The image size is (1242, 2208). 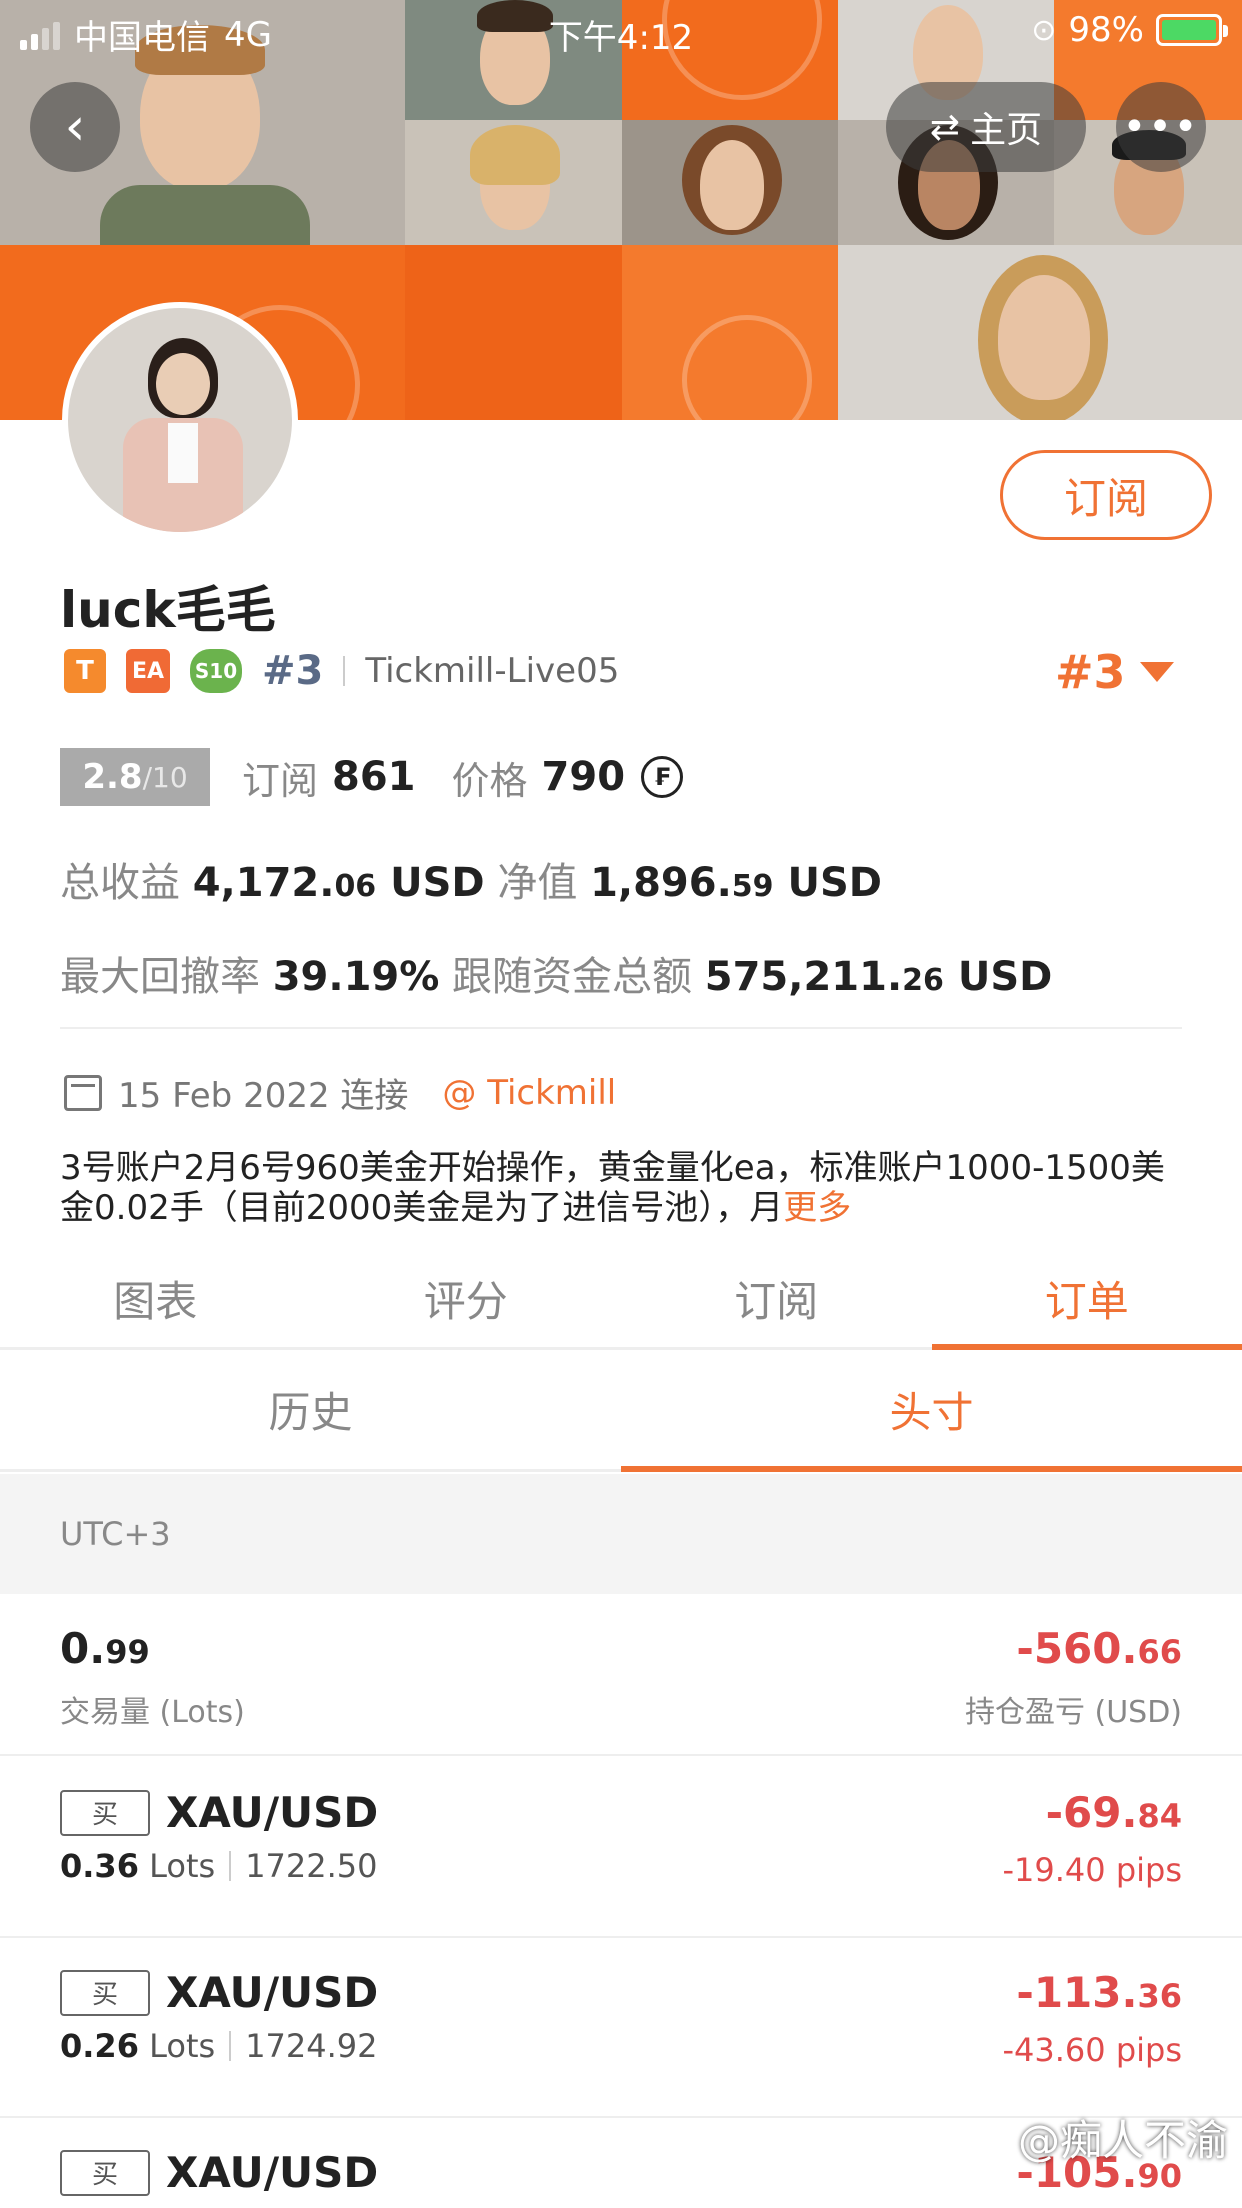 What do you see at coordinates (1092, 1870) in the screenshot?
I see `position-pips: -19.40 pips` at bounding box center [1092, 1870].